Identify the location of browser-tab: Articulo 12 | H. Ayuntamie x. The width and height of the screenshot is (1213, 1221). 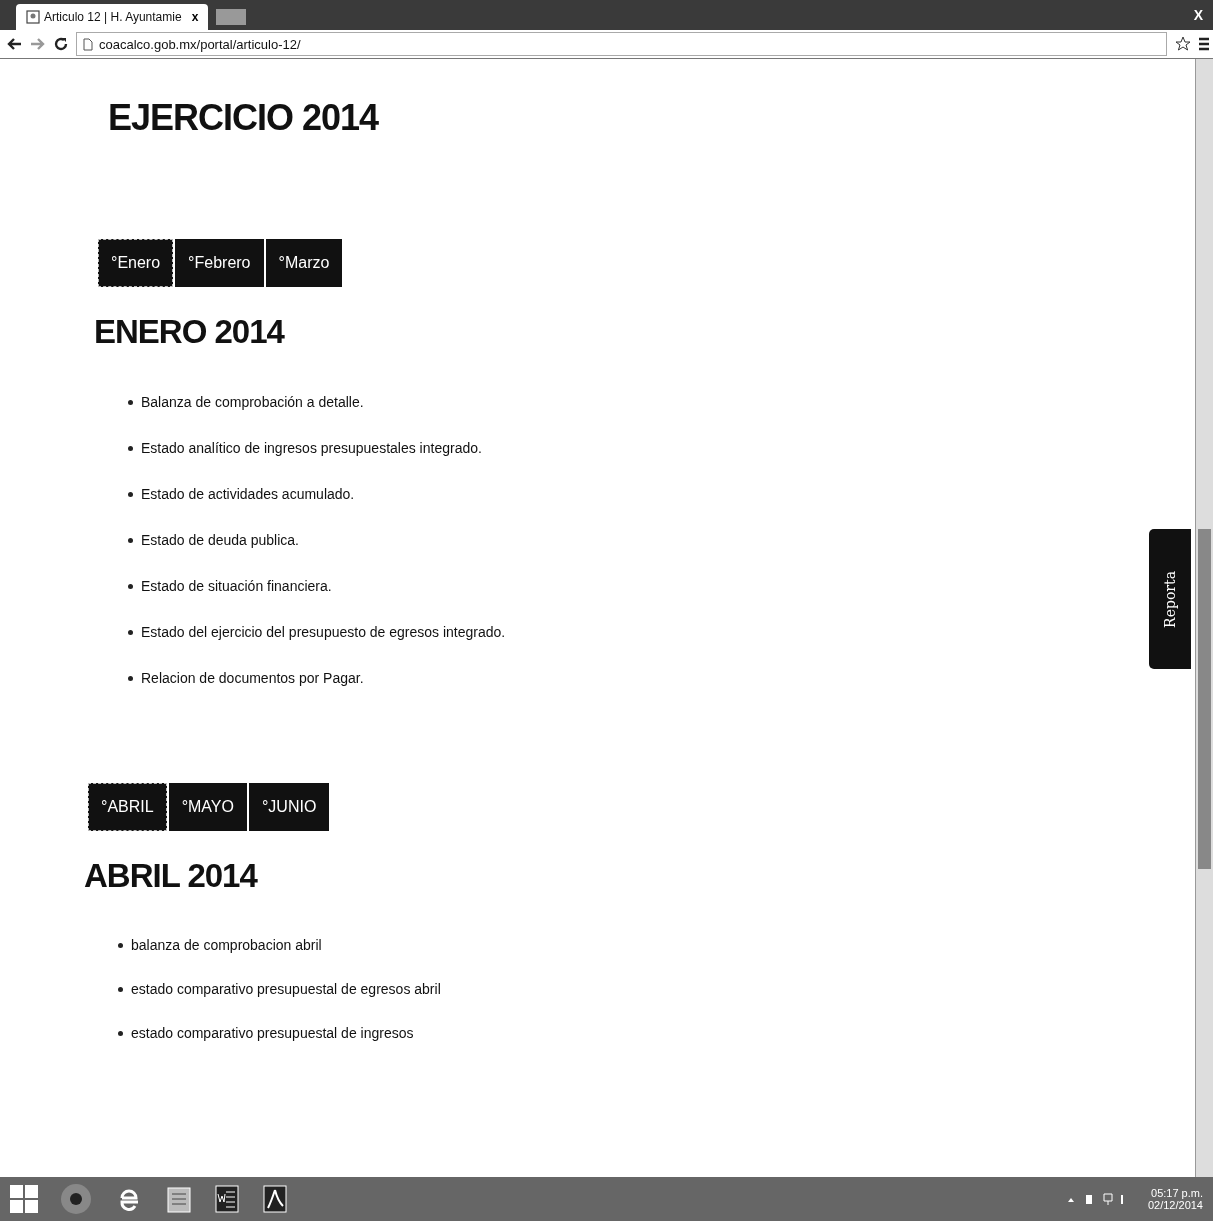
(112, 17).